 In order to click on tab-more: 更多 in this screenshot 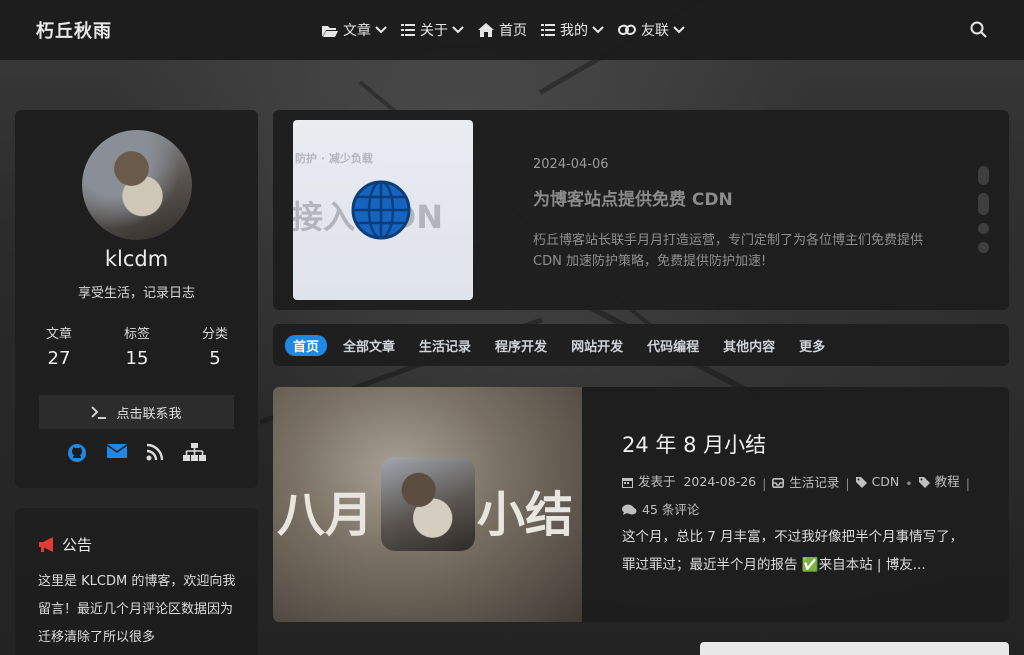, I will do `click(812, 345)`.